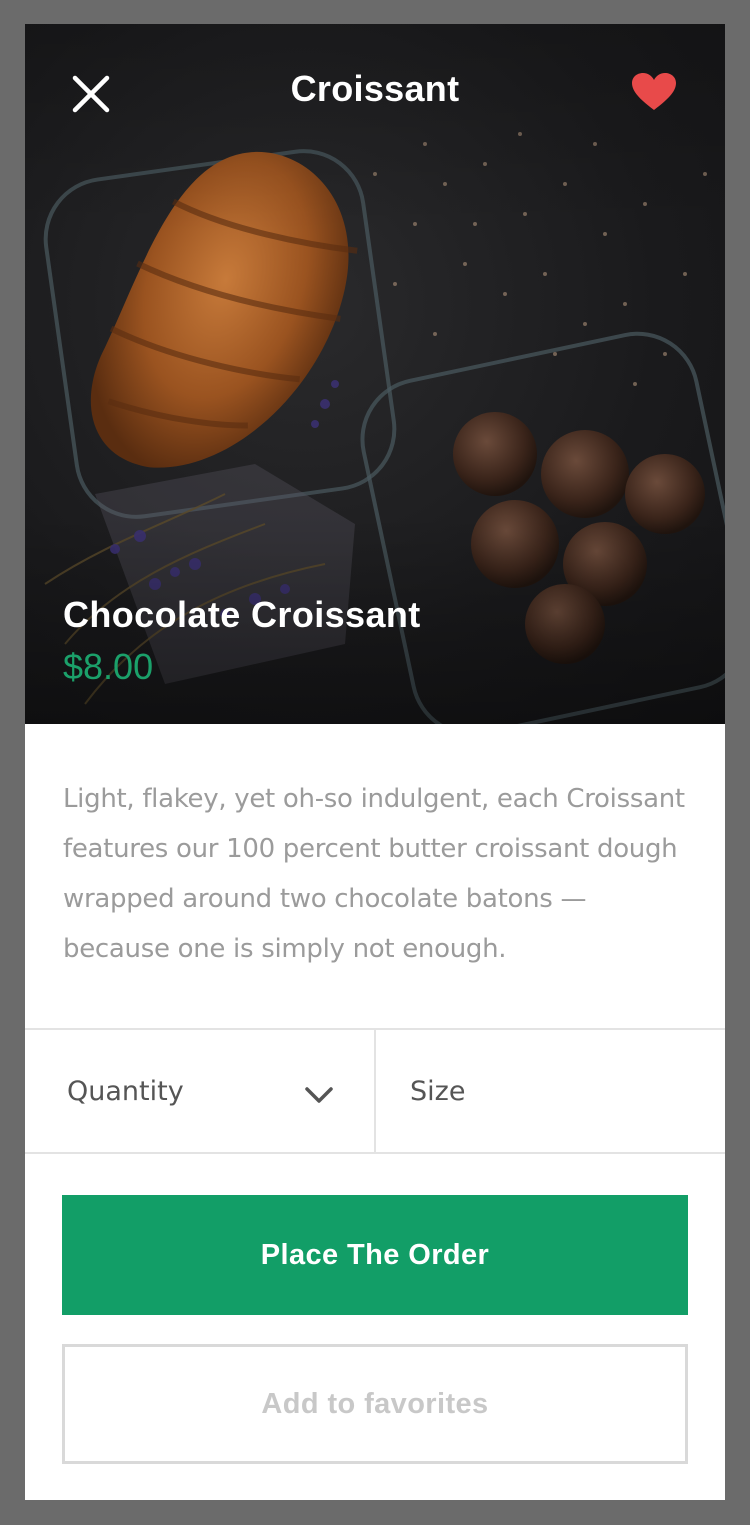 Image resolution: width=750 pixels, height=1525 pixels. Describe the element at coordinates (319, 1095) in the screenshot. I see `chevron-down-icon` at that location.